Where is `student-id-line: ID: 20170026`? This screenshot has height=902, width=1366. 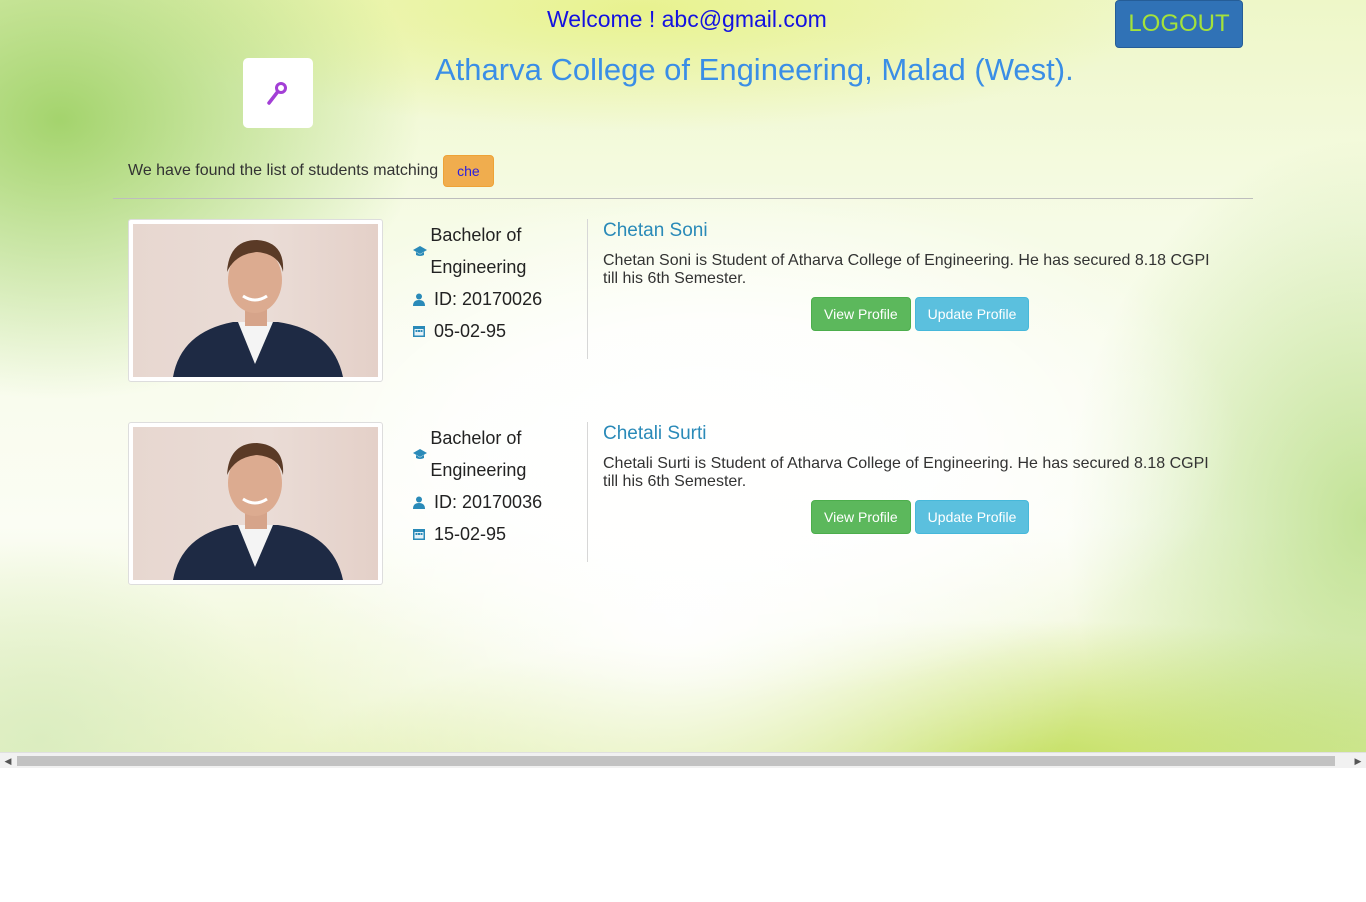
student-id-line: ID: 20170026 is located at coordinates (498, 299).